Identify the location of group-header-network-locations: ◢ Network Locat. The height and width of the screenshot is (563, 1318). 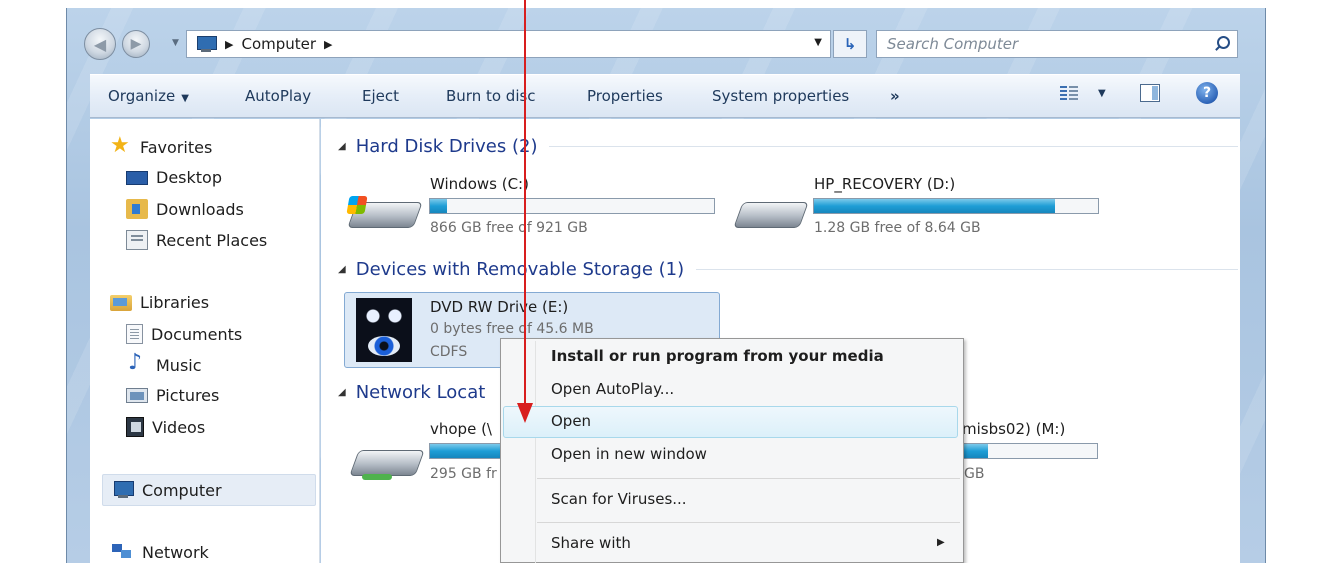
(418, 392).